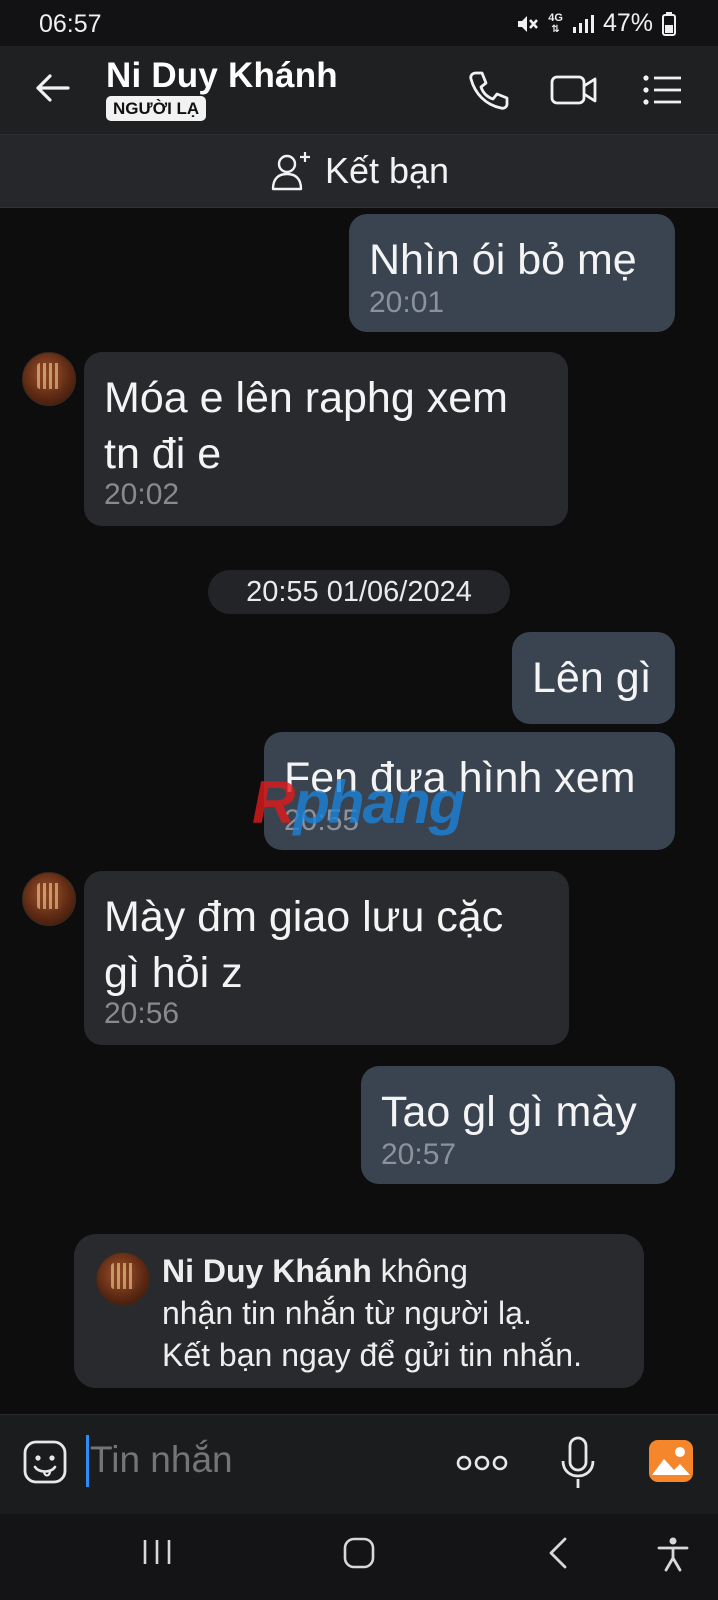  Describe the element at coordinates (45, 1462) in the screenshot. I see `sticker-icon` at that location.